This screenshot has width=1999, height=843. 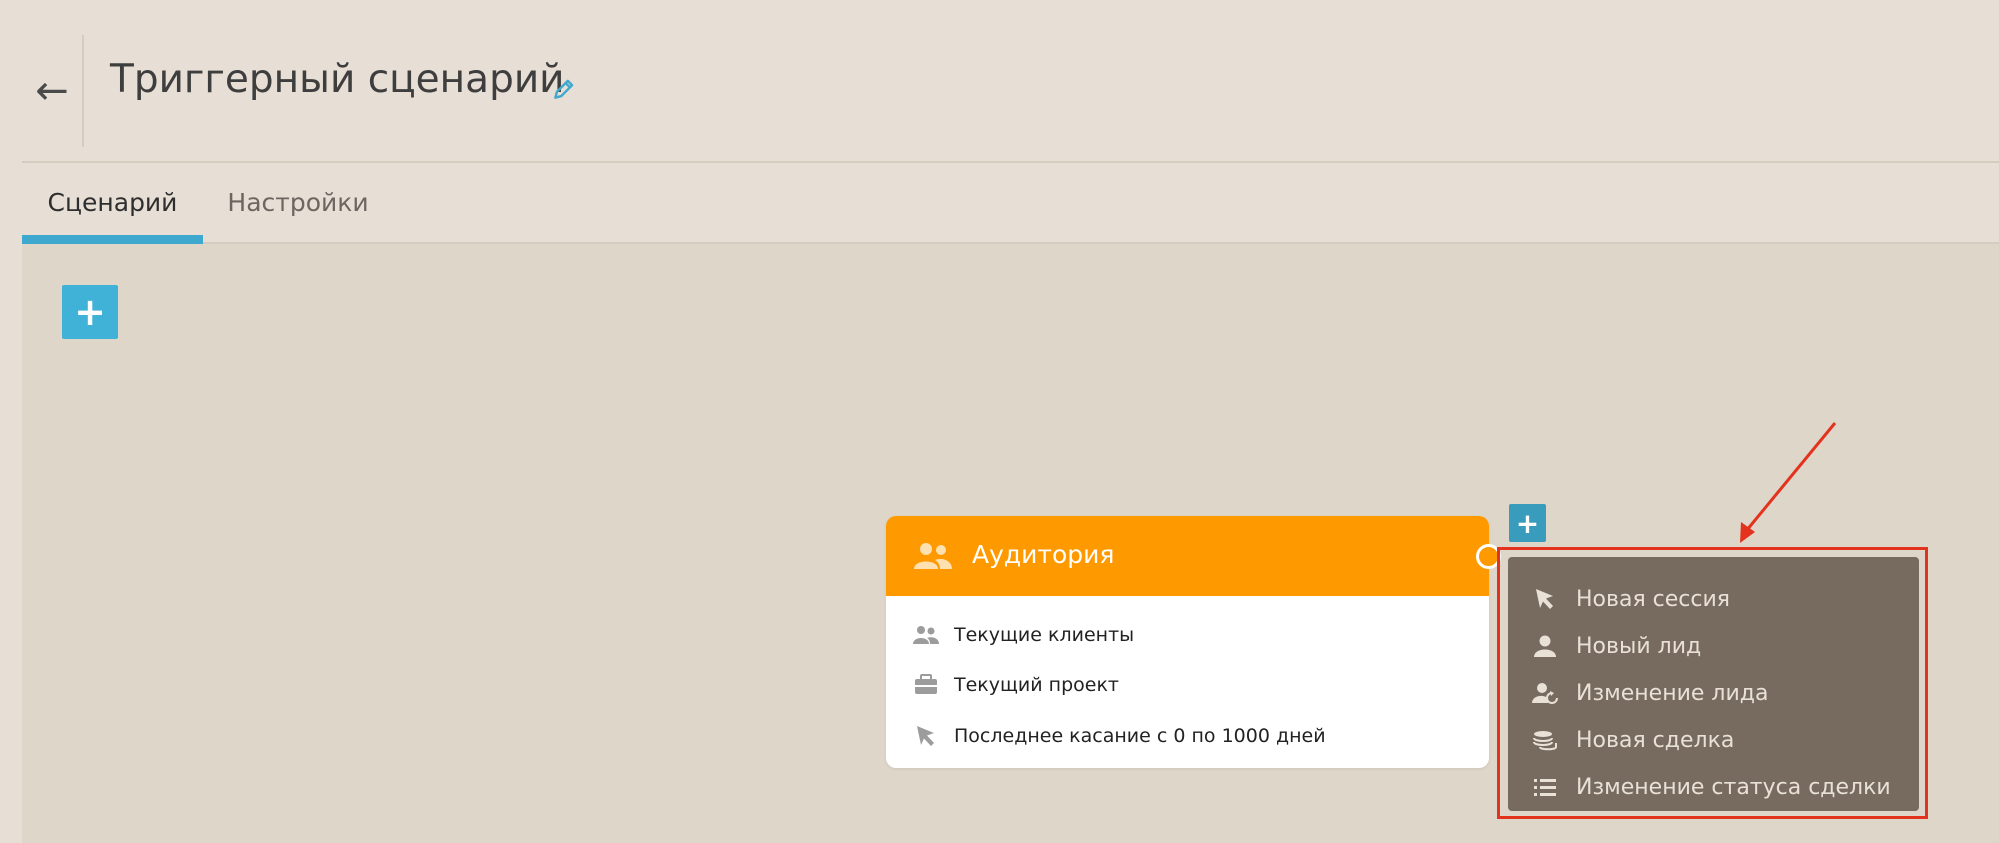 What do you see at coordinates (1788, 482) in the screenshot?
I see `annotation-arrow-icon` at bounding box center [1788, 482].